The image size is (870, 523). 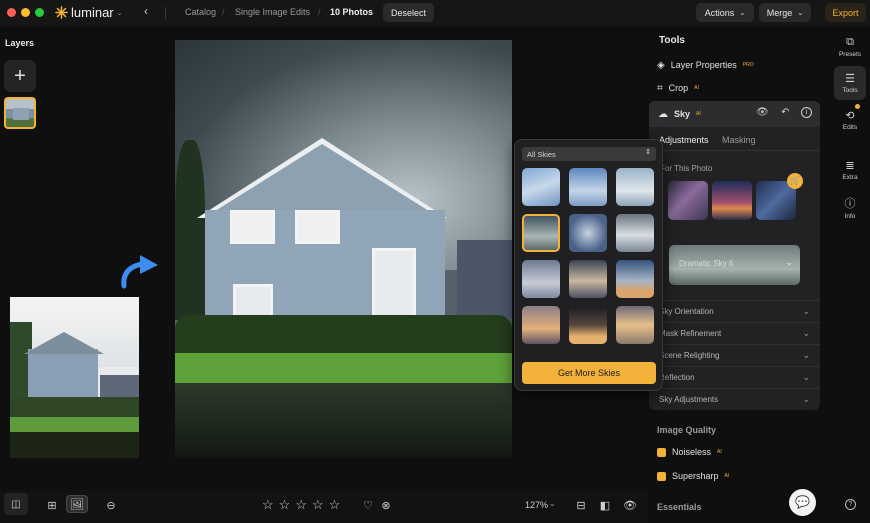 I want to click on close-window-button, so click(x=11, y=12).